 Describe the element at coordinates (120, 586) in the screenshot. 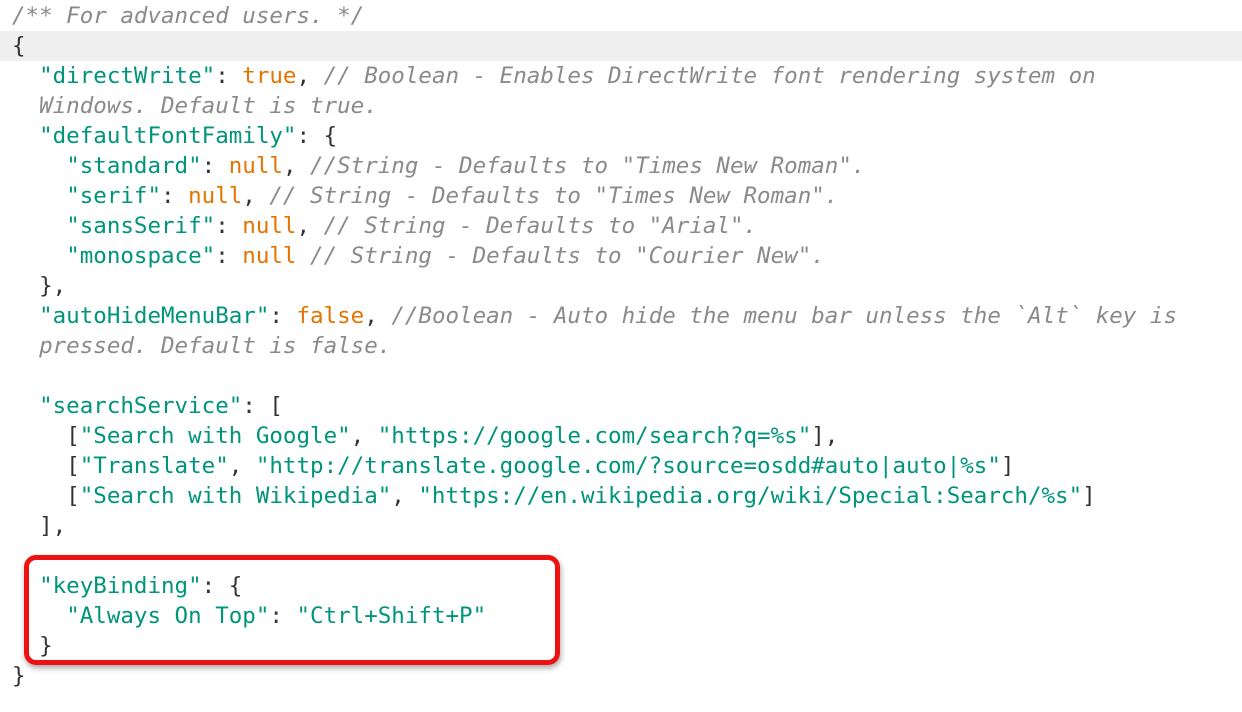

I see `json-key: "keyBinding"` at that location.